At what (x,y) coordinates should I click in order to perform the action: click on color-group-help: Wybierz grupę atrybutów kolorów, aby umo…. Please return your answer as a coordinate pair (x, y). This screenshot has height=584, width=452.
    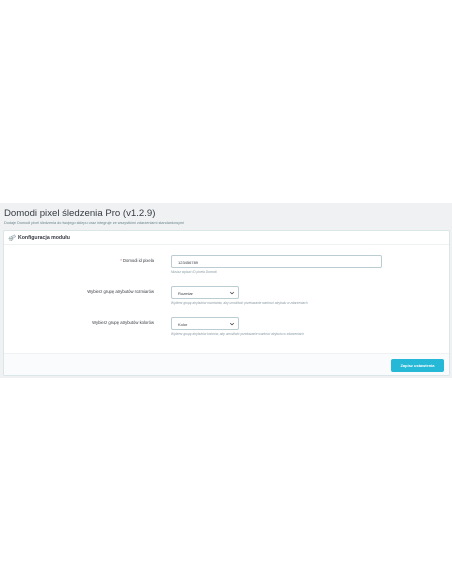
    Looking at the image, I should click on (237, 334).